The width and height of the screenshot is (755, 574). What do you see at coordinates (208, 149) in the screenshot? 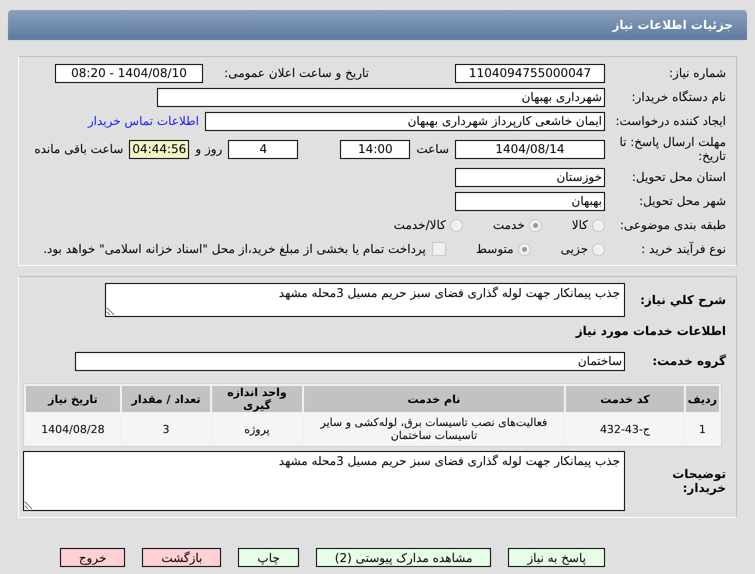
I see `field-label: روز و` at bounding box center [208, 149].